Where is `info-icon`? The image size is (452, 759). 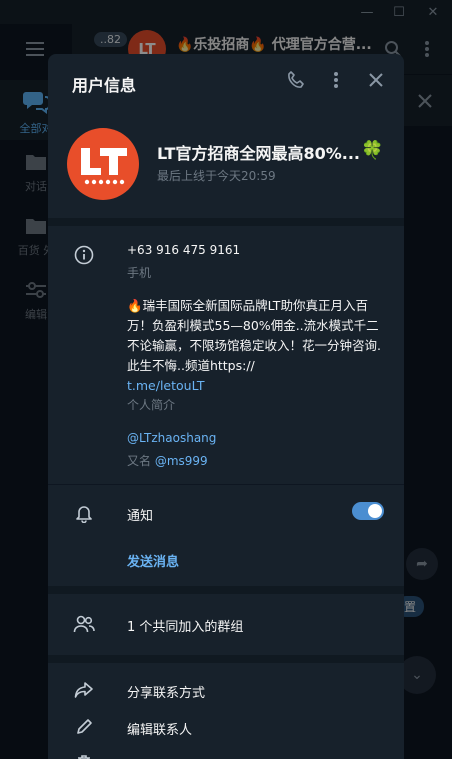
info-icon is located at coordinates (84, 255).